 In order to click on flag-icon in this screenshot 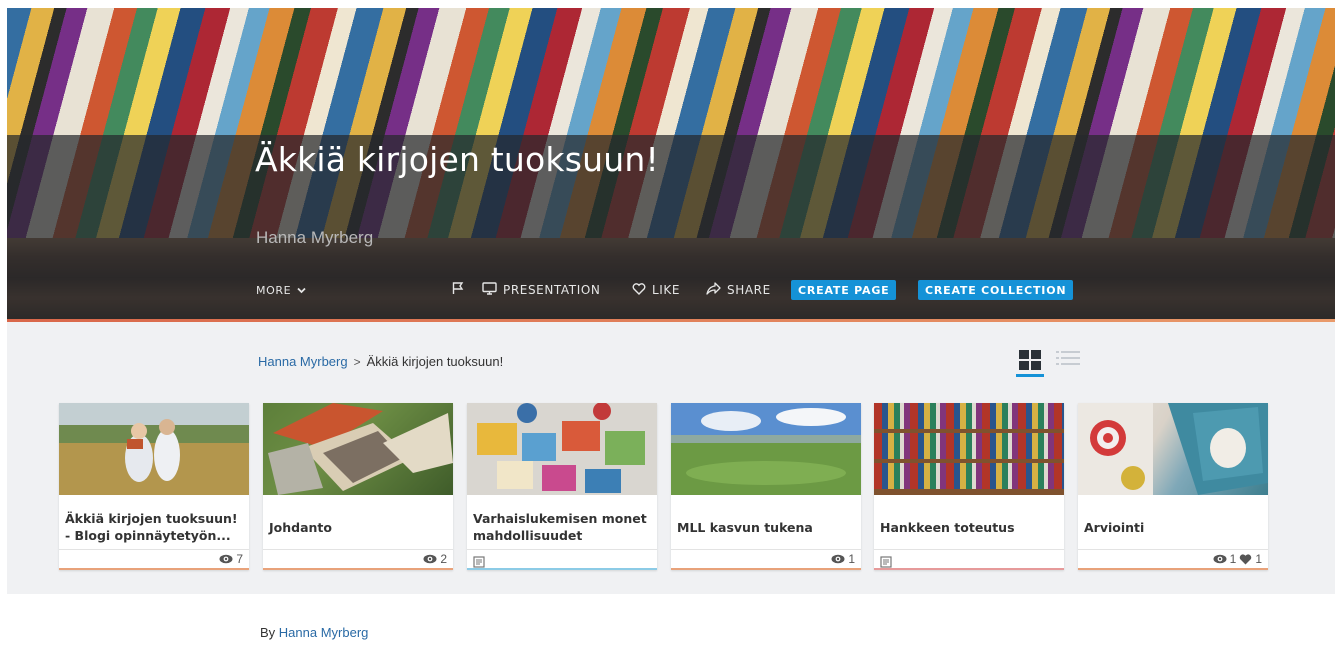, I will do `click(458, 290)`.